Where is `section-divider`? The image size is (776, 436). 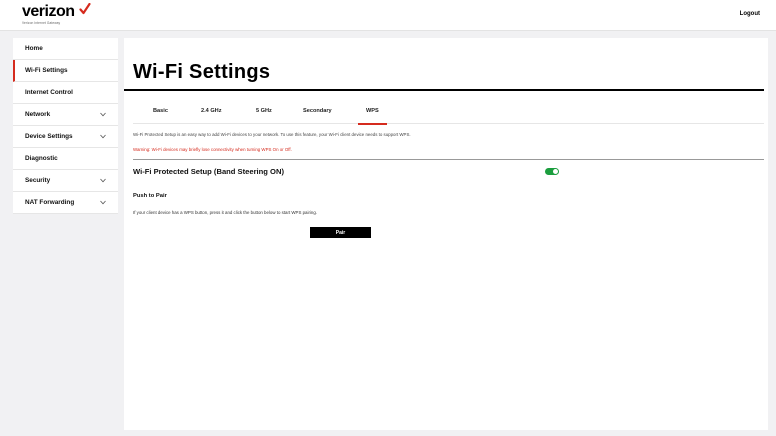
section-divider is located at coordinates (448, 159).